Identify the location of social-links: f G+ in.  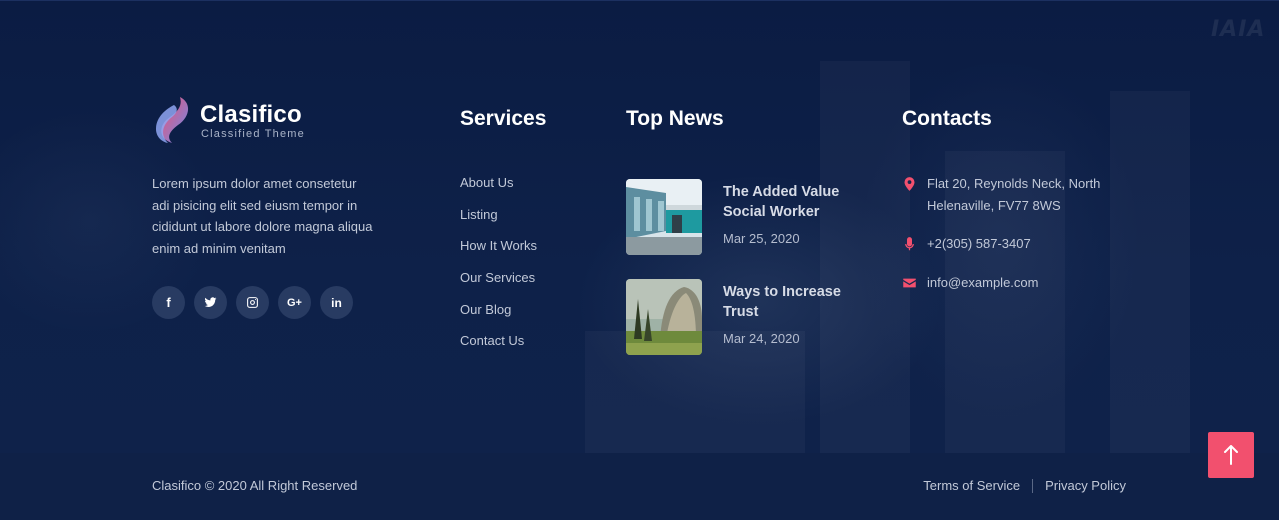
(252, 302).